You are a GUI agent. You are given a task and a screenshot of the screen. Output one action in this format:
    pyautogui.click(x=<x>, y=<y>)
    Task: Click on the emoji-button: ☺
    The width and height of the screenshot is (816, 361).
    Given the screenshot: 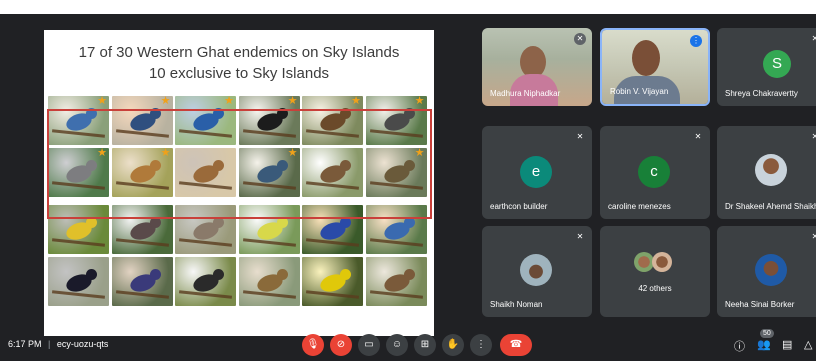 What is the action you would take?
    pyautogui.click(x=397, y=345)
    